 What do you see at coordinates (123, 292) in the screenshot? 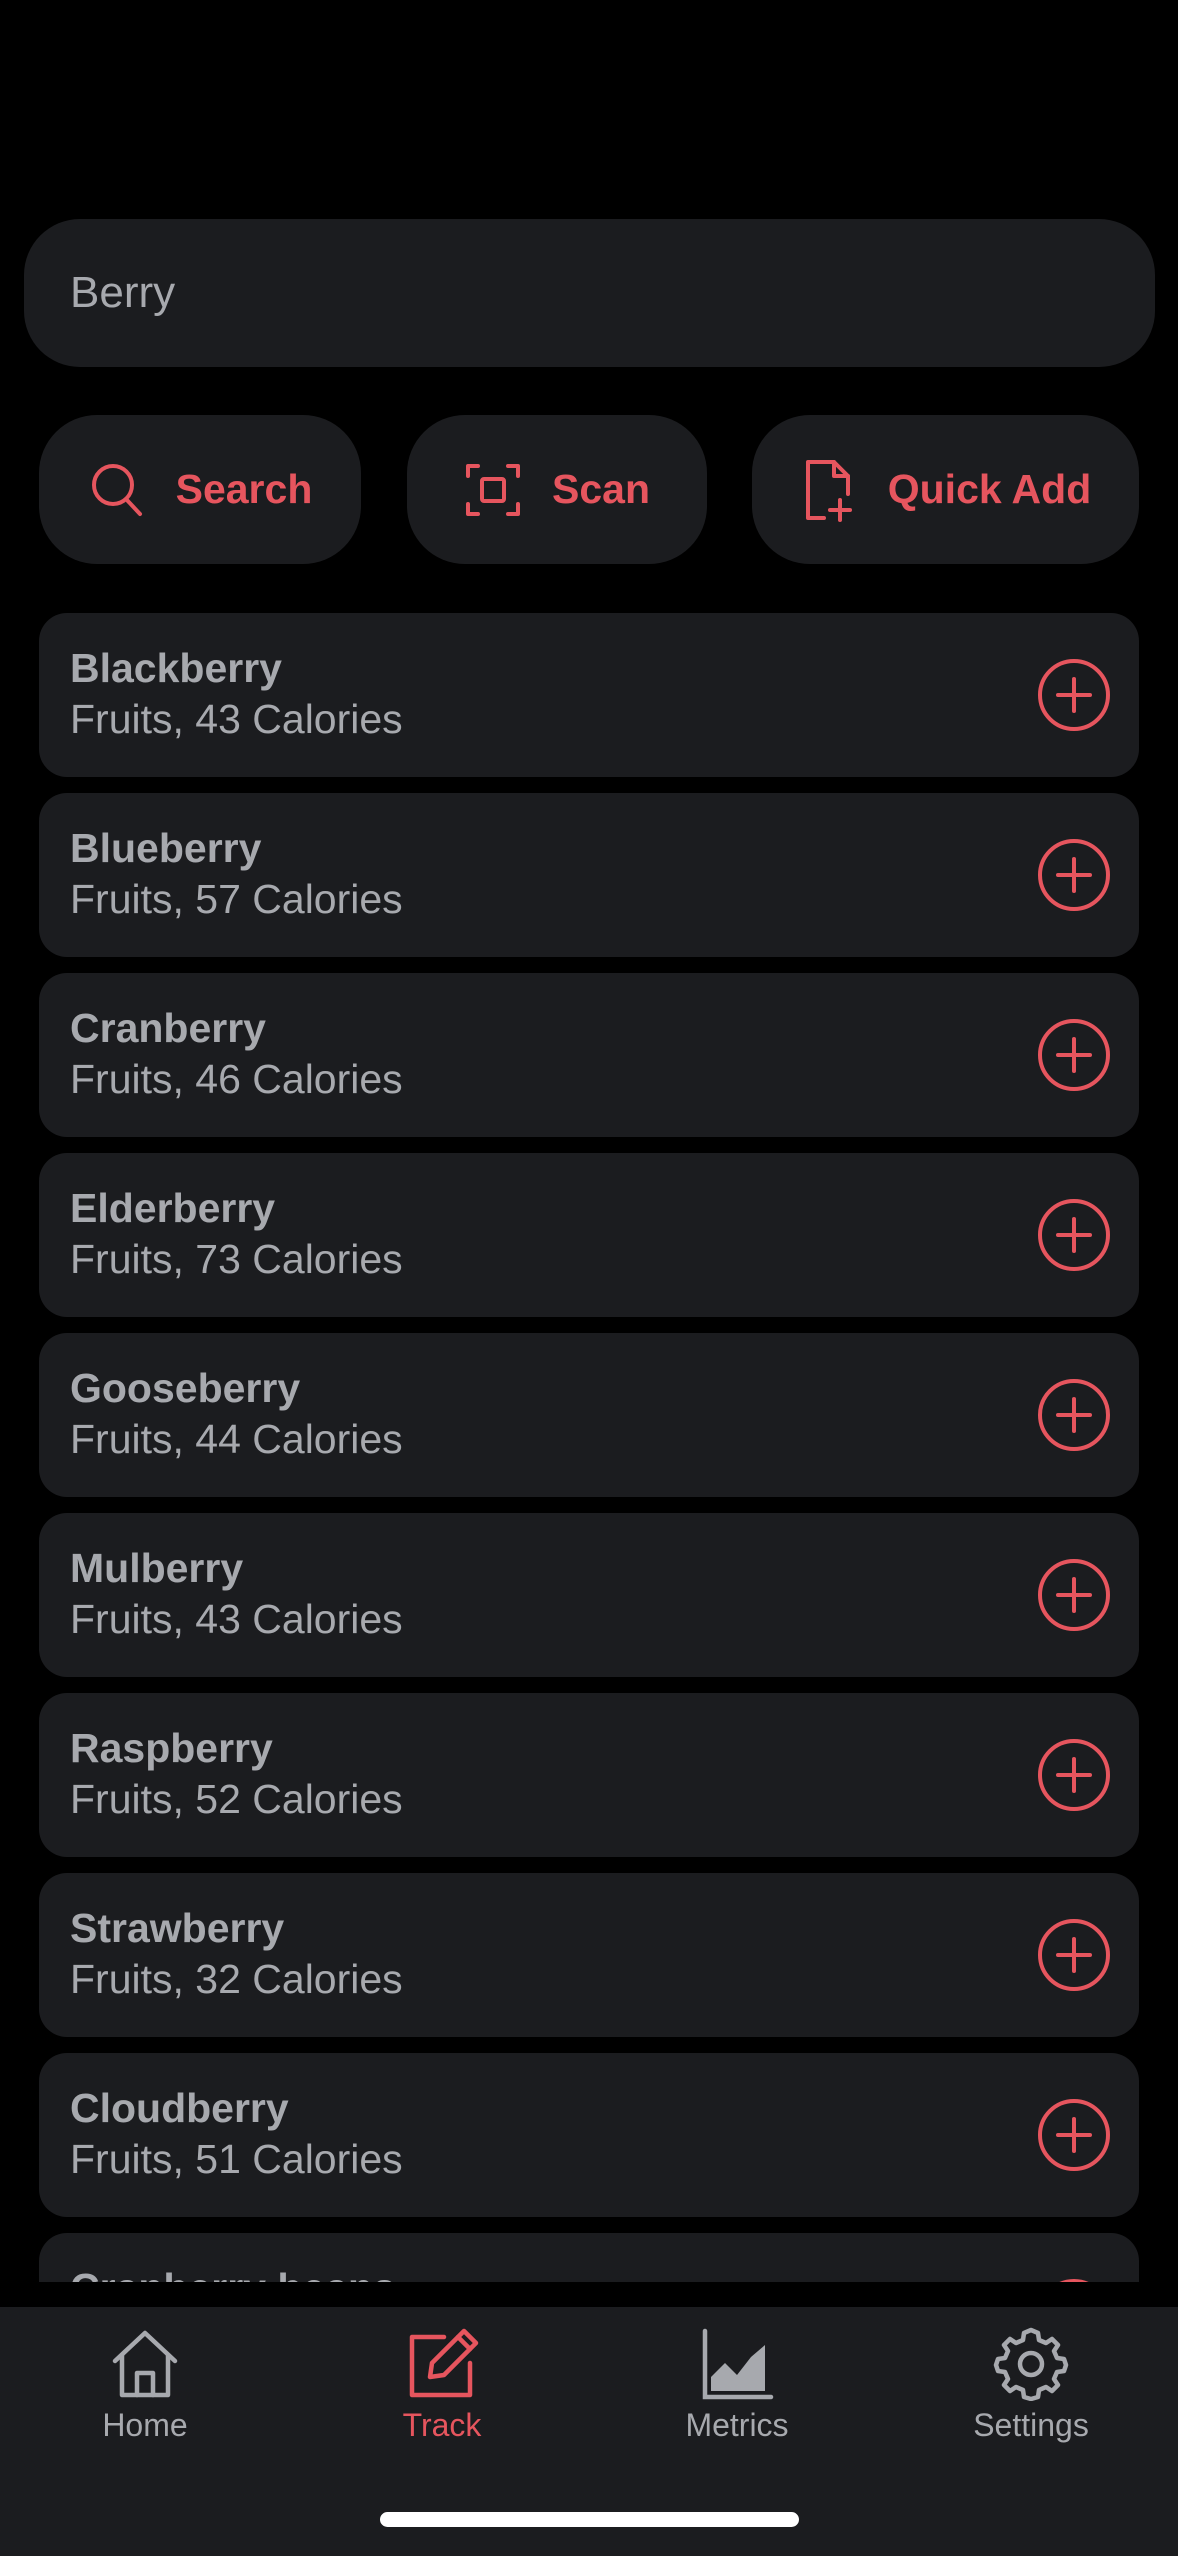
I see `search-input-value: Berry` at bounding box center [123, 292].